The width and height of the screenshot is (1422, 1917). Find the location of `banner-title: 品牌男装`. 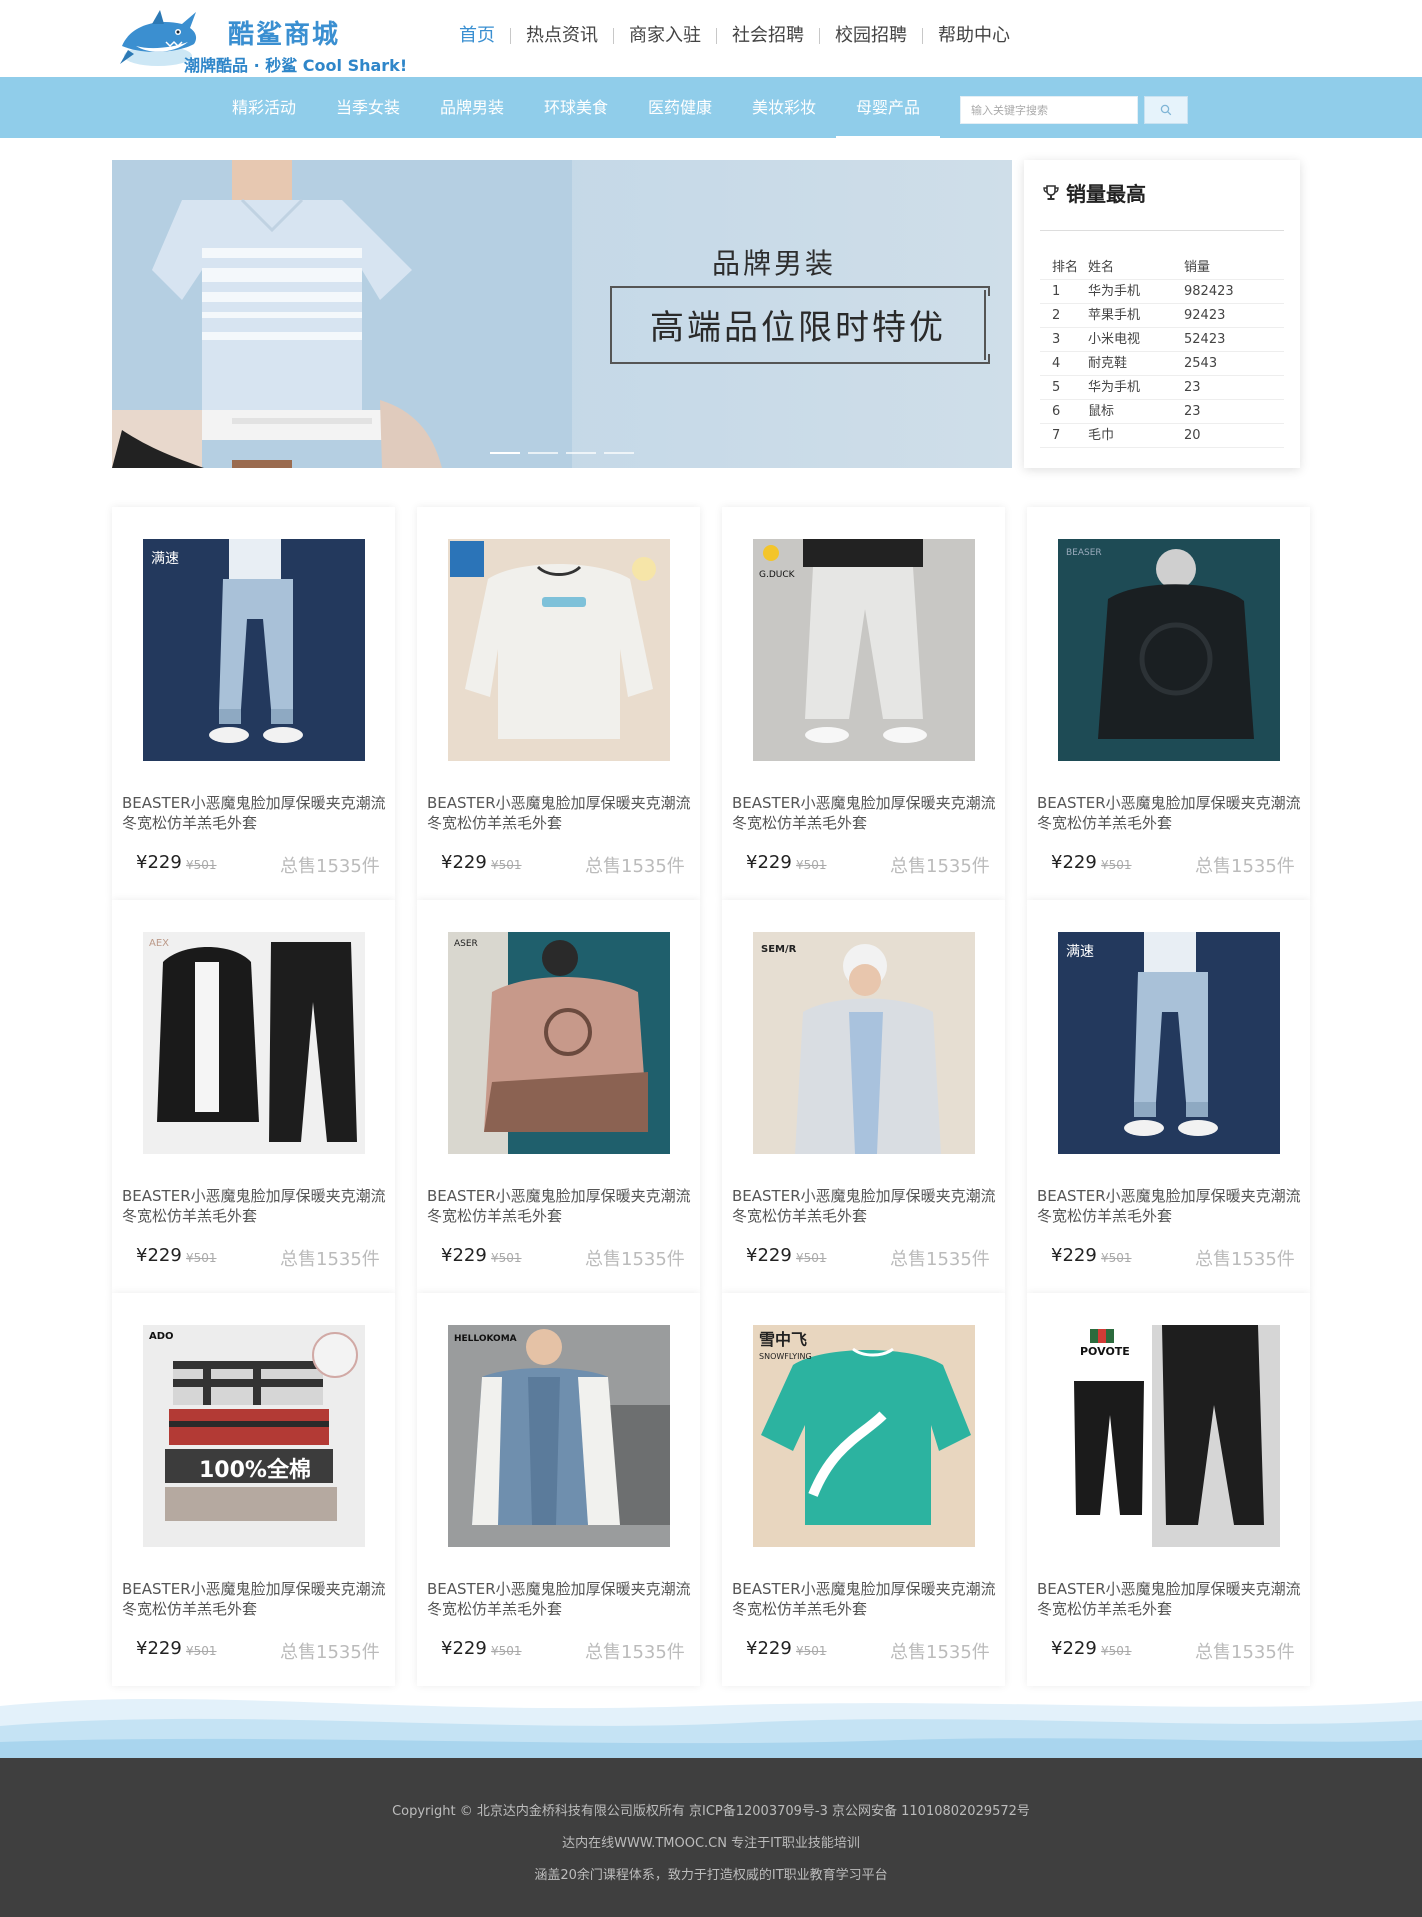

banner-title: 品牌男装 is located at coordinates (774, 263).